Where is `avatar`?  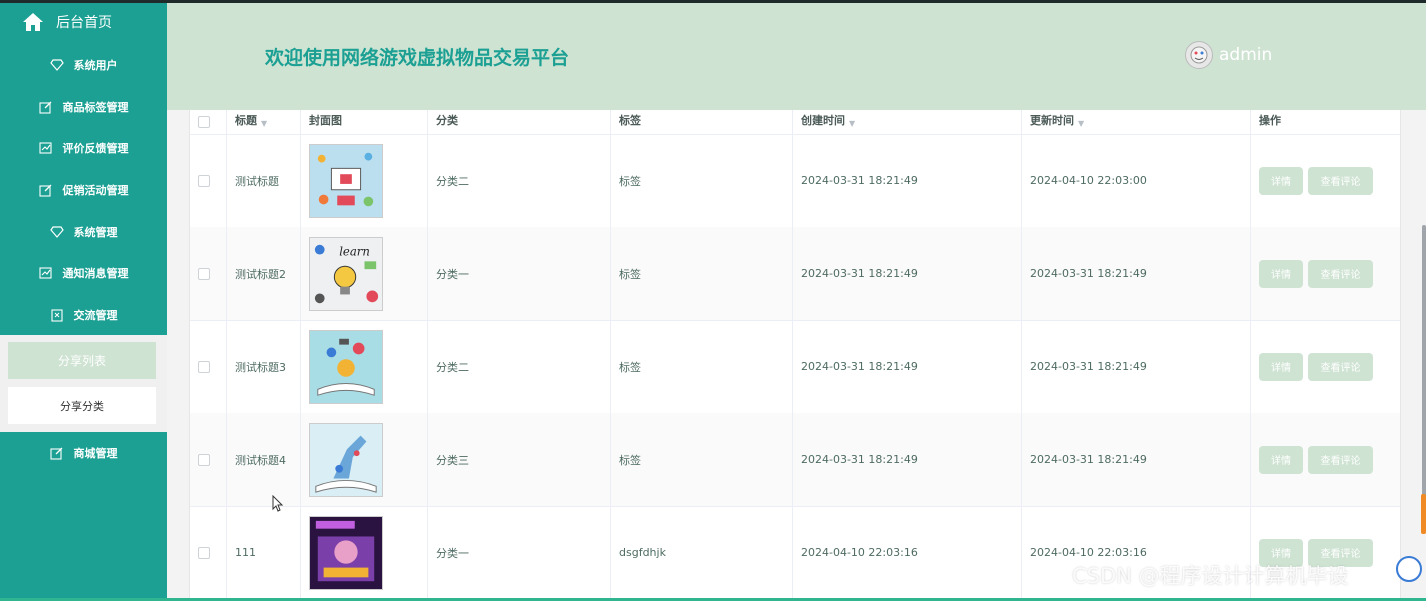
avatar is located at coordinates (1199, 55).